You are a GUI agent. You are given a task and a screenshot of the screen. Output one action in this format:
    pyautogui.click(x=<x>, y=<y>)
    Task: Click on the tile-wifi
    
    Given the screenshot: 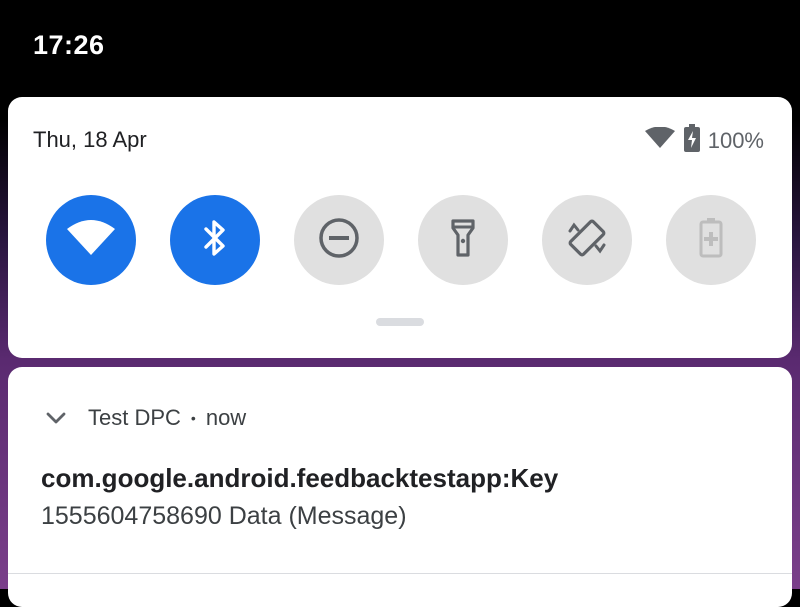 What is the action you would take?
    pyautogui.click(x=91, y=240)
    